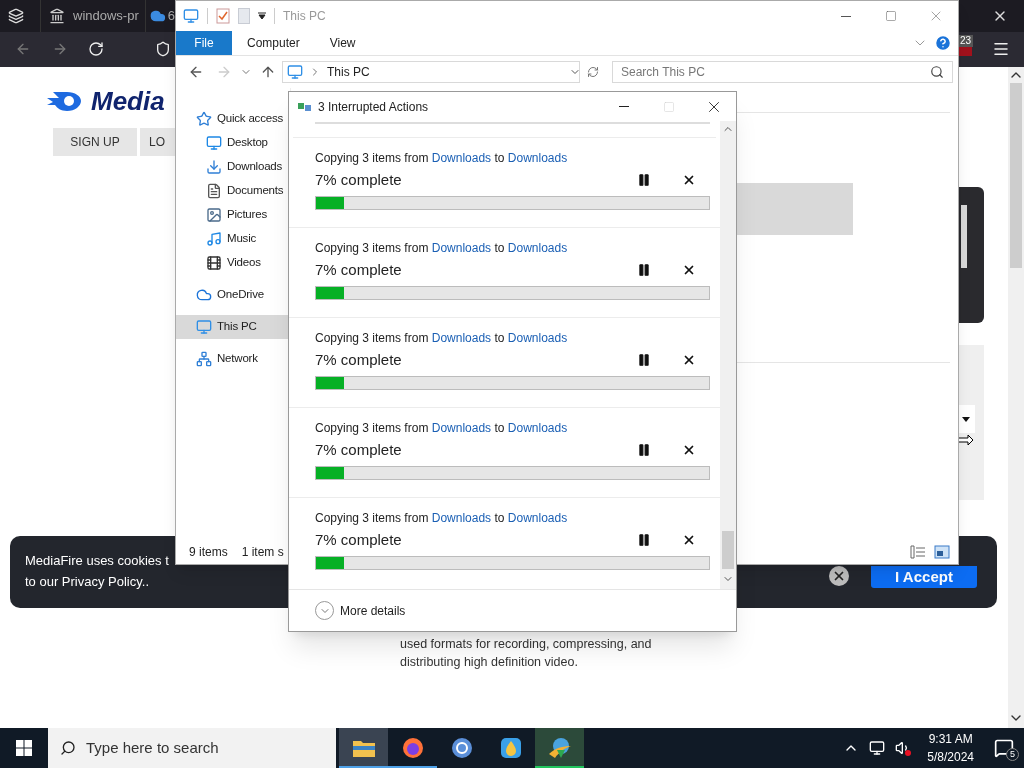 The height and width of the screenshot is (768, 1024). What do you see at coordinates (171, 16) in the screenshot?
I see `tab-title: 6` at bounding box center [171, 16].